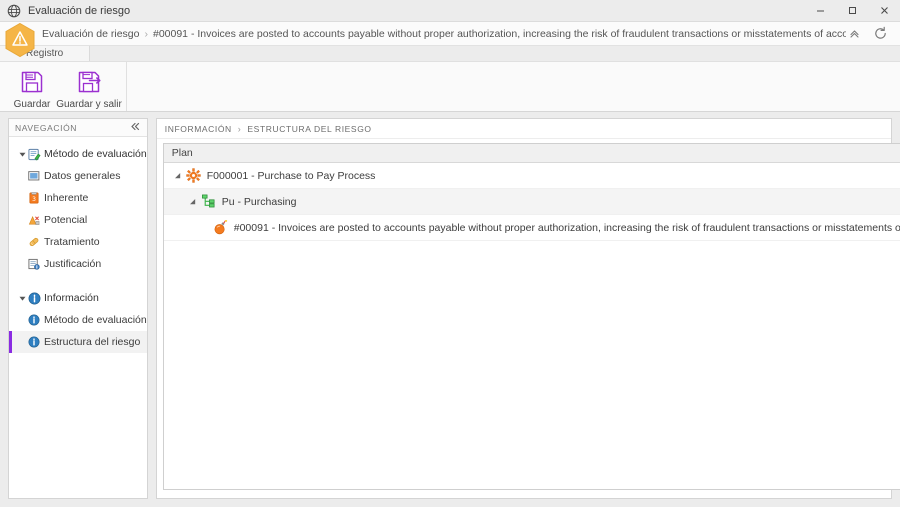 The width and height of the screenshot is (900, 507). I want to click on sidebar-item-label: Justificación, so click(73, 264).